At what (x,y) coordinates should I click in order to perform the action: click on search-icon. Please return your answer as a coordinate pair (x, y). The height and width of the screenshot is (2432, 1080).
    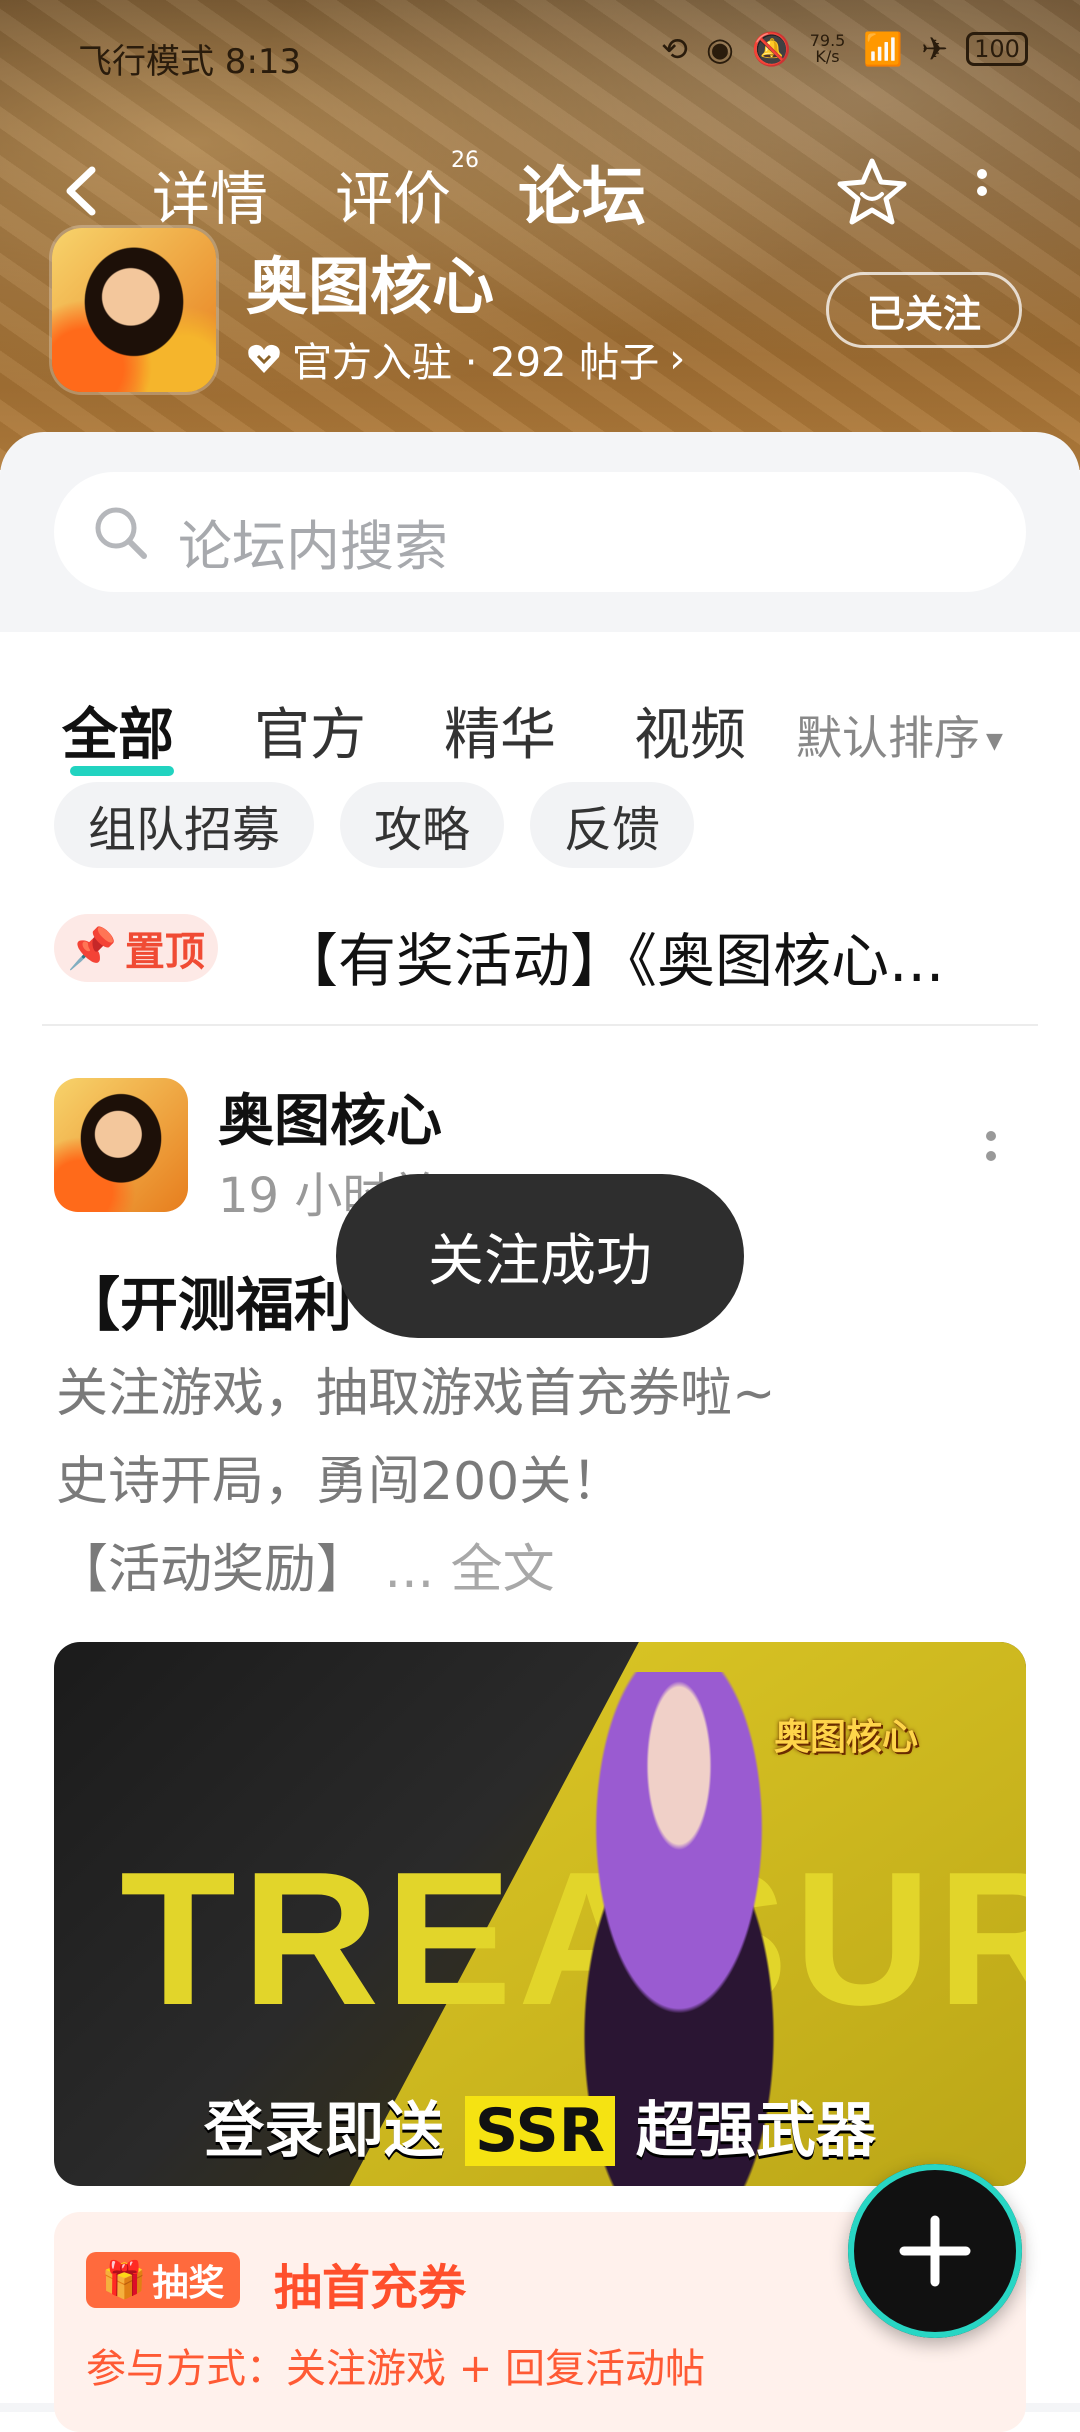
    Looking at the image, I should click on (121, 533).